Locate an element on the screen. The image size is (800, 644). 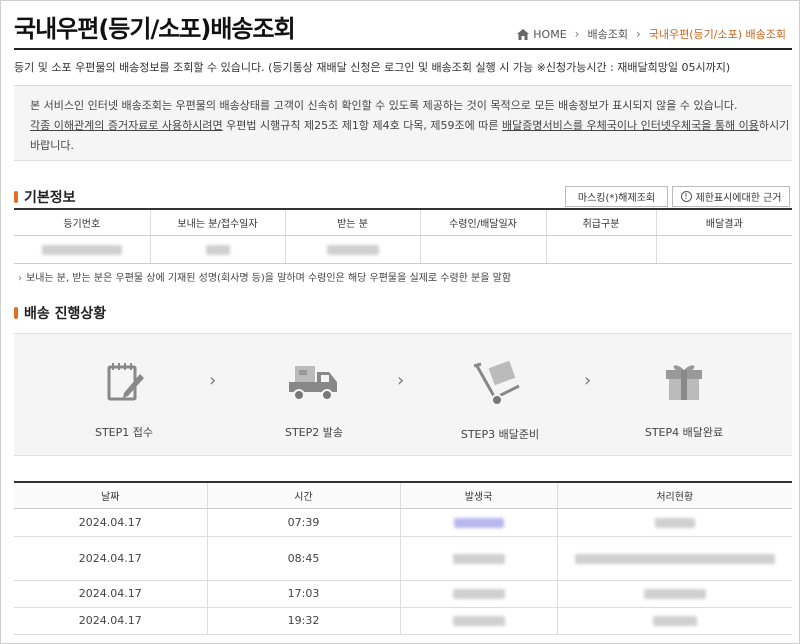
recipient-cell is located at coordinates (352, 249).